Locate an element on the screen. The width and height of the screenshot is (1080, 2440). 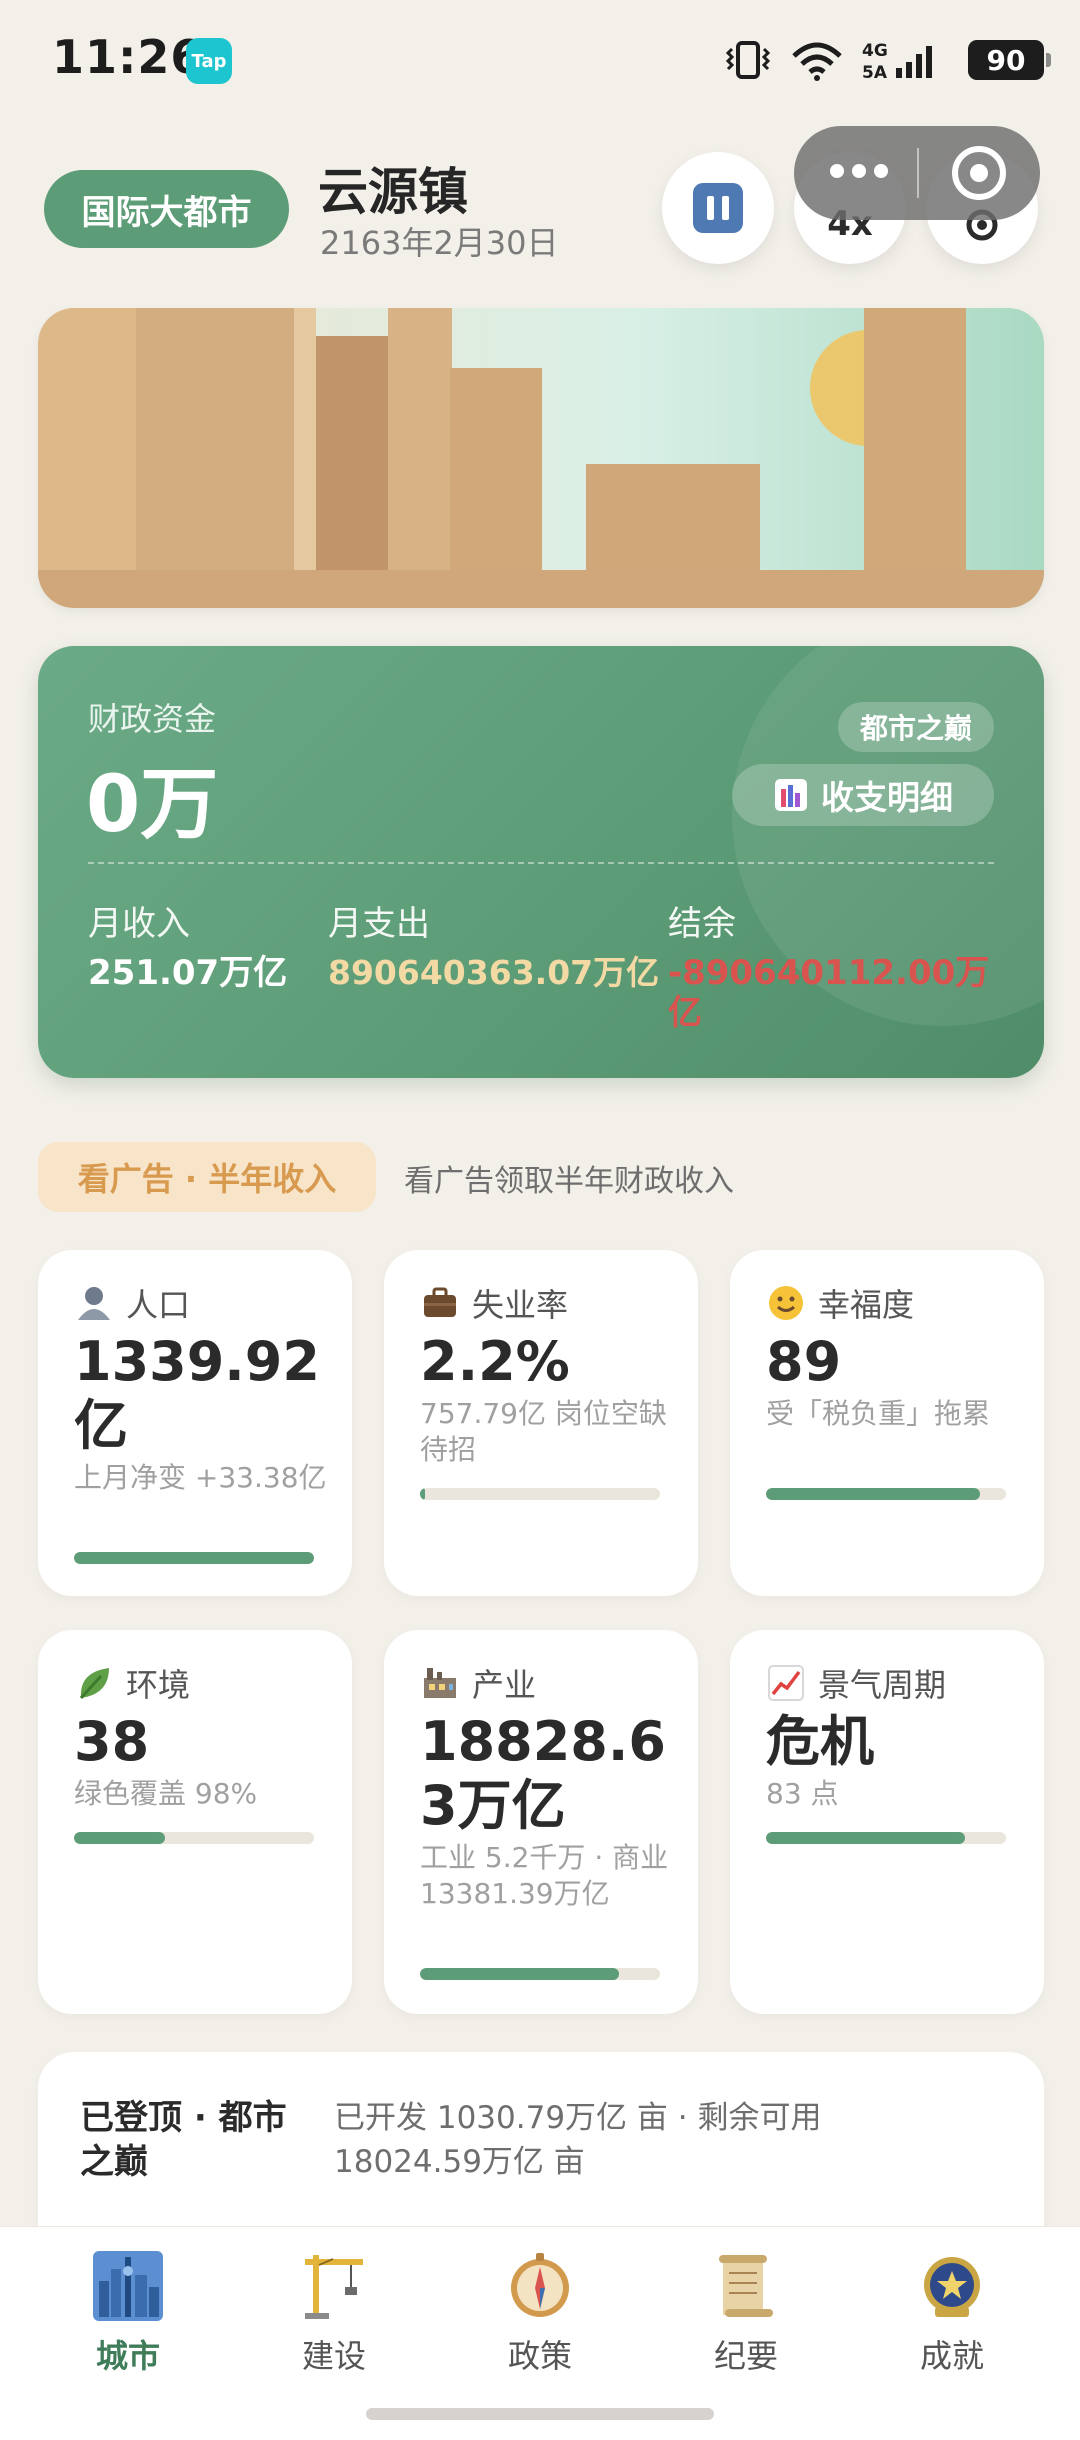
status-icons: 4G 5A 90 is located at coordinates (887, 60).